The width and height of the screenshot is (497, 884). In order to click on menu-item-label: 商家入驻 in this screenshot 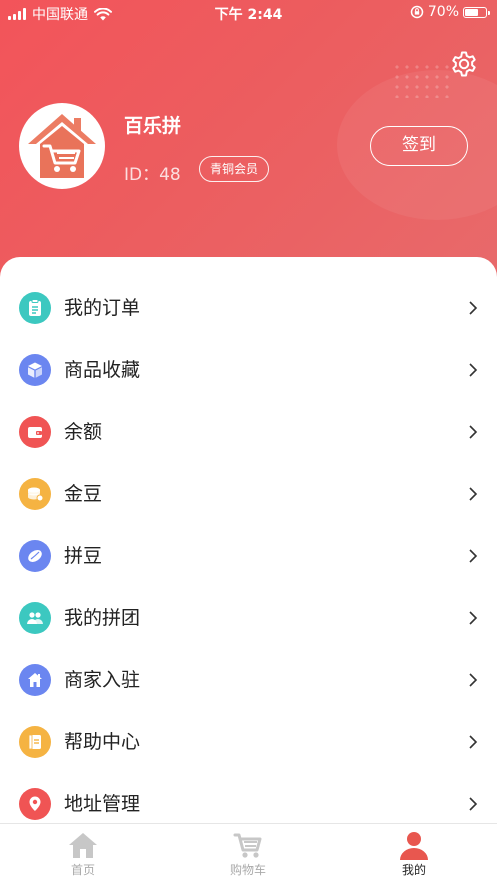, I will do `click(102, 680)`.